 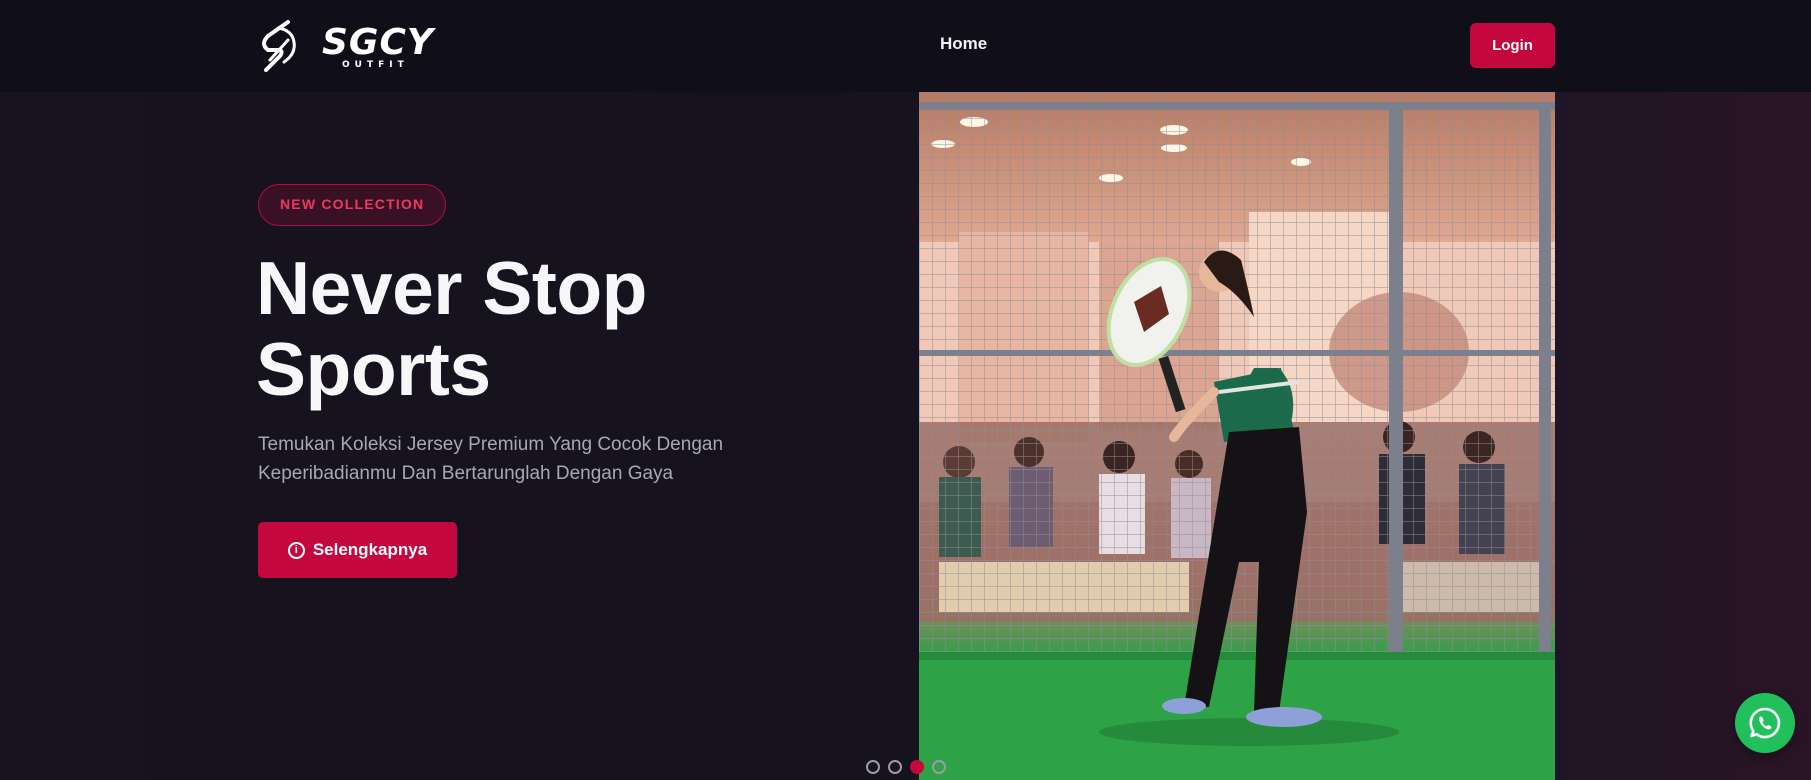 What do you see at coordinates (451, 288) in the screenshot?
I see `hero-title-line-1: Never Stop` at bounding box center [451, 288].